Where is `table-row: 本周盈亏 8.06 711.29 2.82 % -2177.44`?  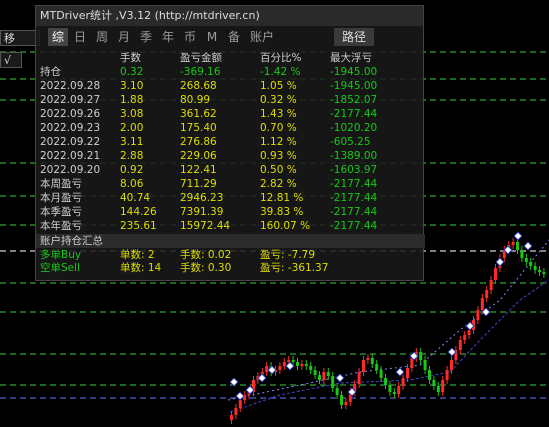
table-row: 本周盈亏 8.06 711.29 2.82 % -2177.44 is located at coordinates (230, 184).